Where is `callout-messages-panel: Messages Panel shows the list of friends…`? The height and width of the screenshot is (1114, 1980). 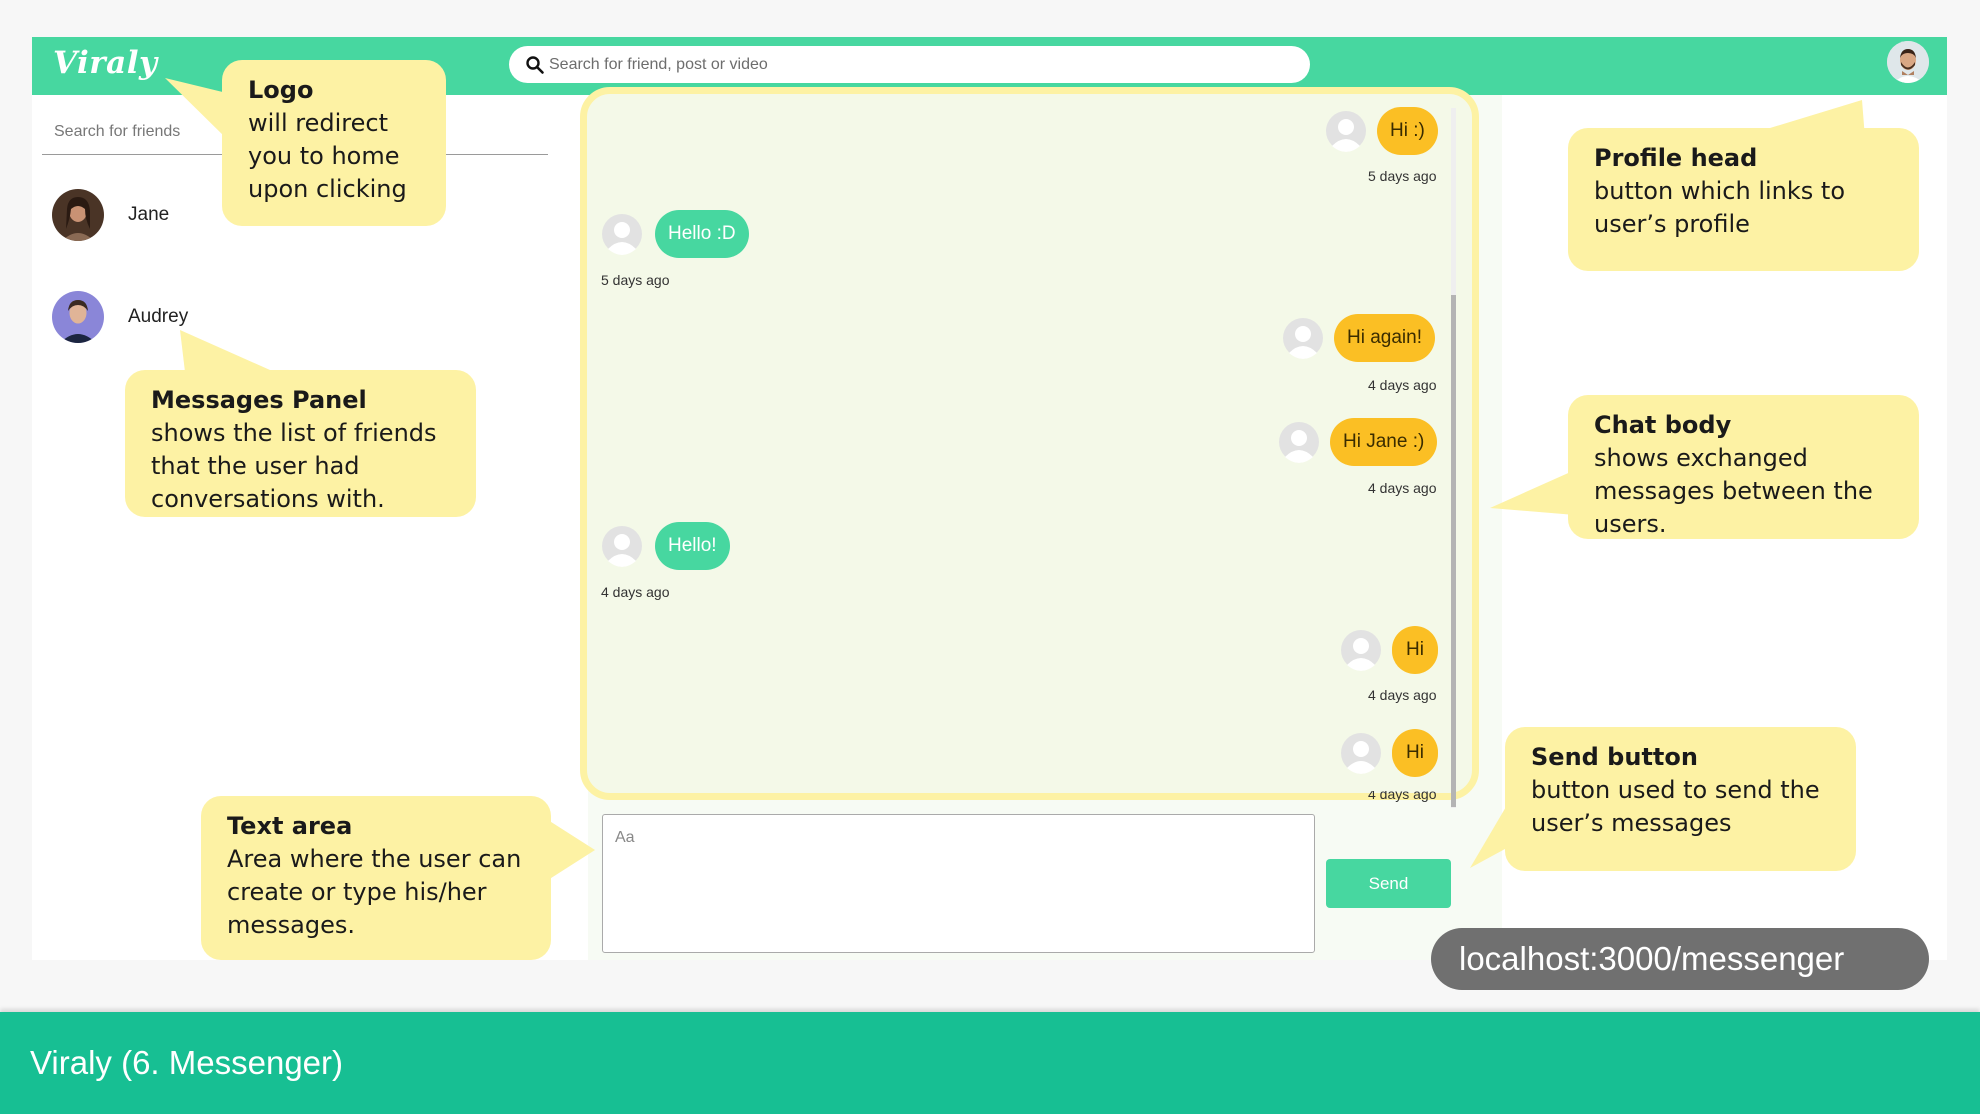 callout-messages-panel: Messages Panel shows the list of friends… is located at coordinates (300, 443).